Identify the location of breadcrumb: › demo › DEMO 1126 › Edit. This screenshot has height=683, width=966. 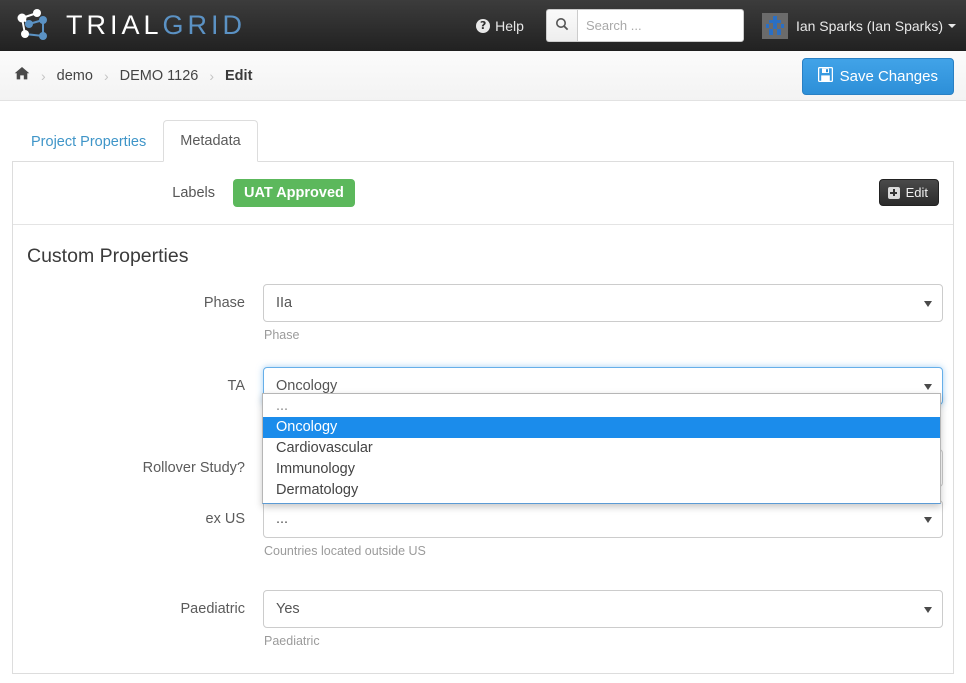
(133, 75).